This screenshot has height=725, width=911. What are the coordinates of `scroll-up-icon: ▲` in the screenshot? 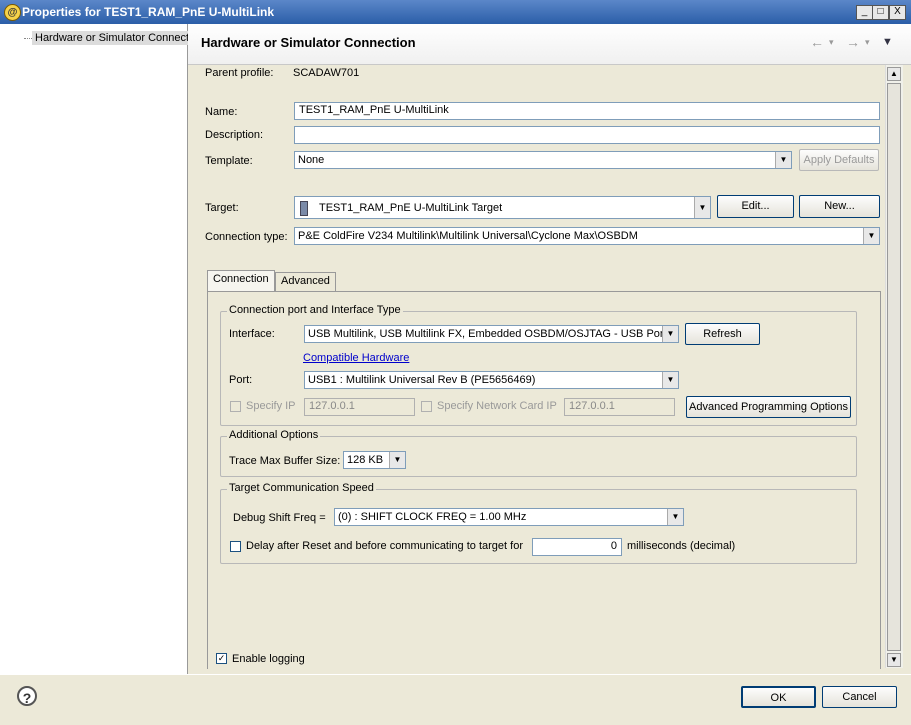 It's located at (894, 74).